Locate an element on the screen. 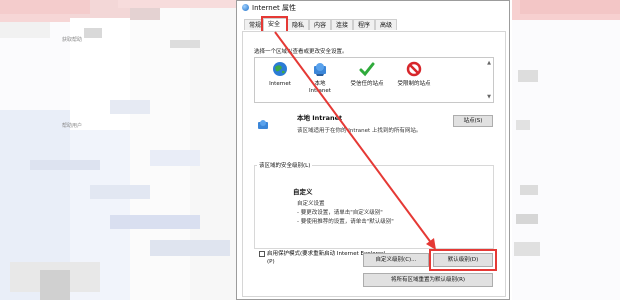 The width and height of the screenshot is (620, 300). intranet-icon is located at coordinates (320, 69).